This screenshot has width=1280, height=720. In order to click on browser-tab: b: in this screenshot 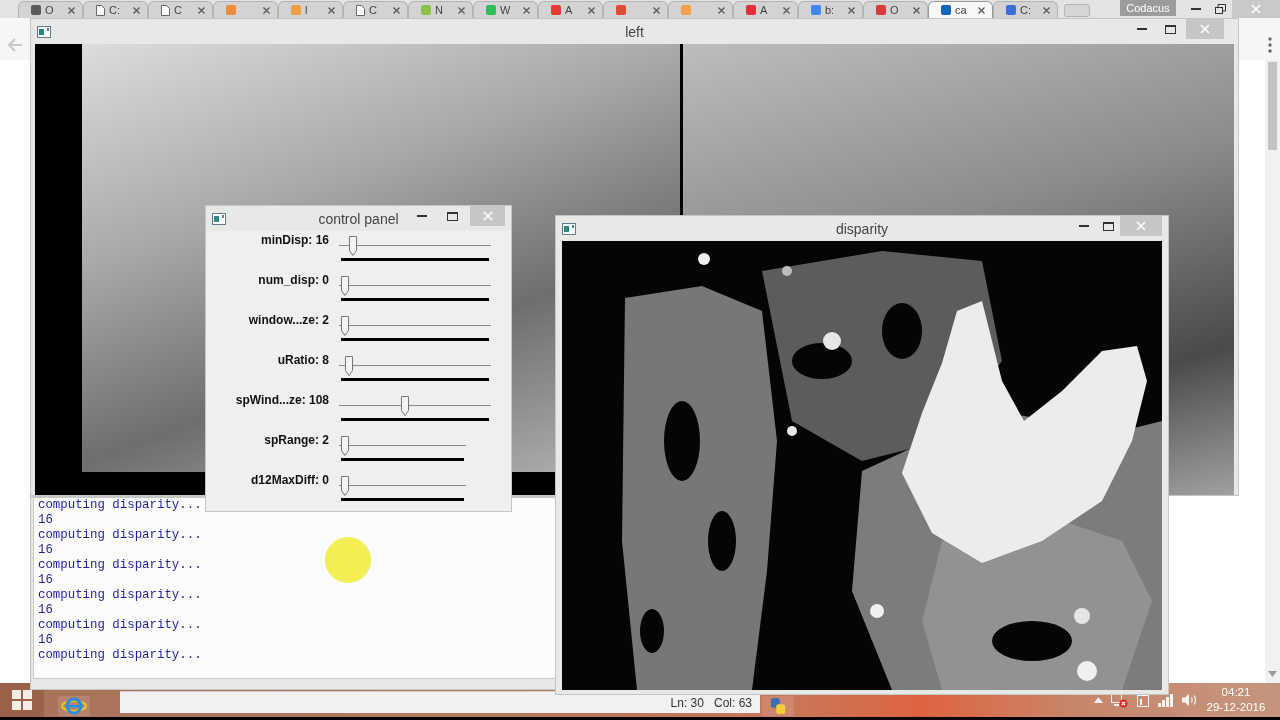, I will do `click(830, 9)`.